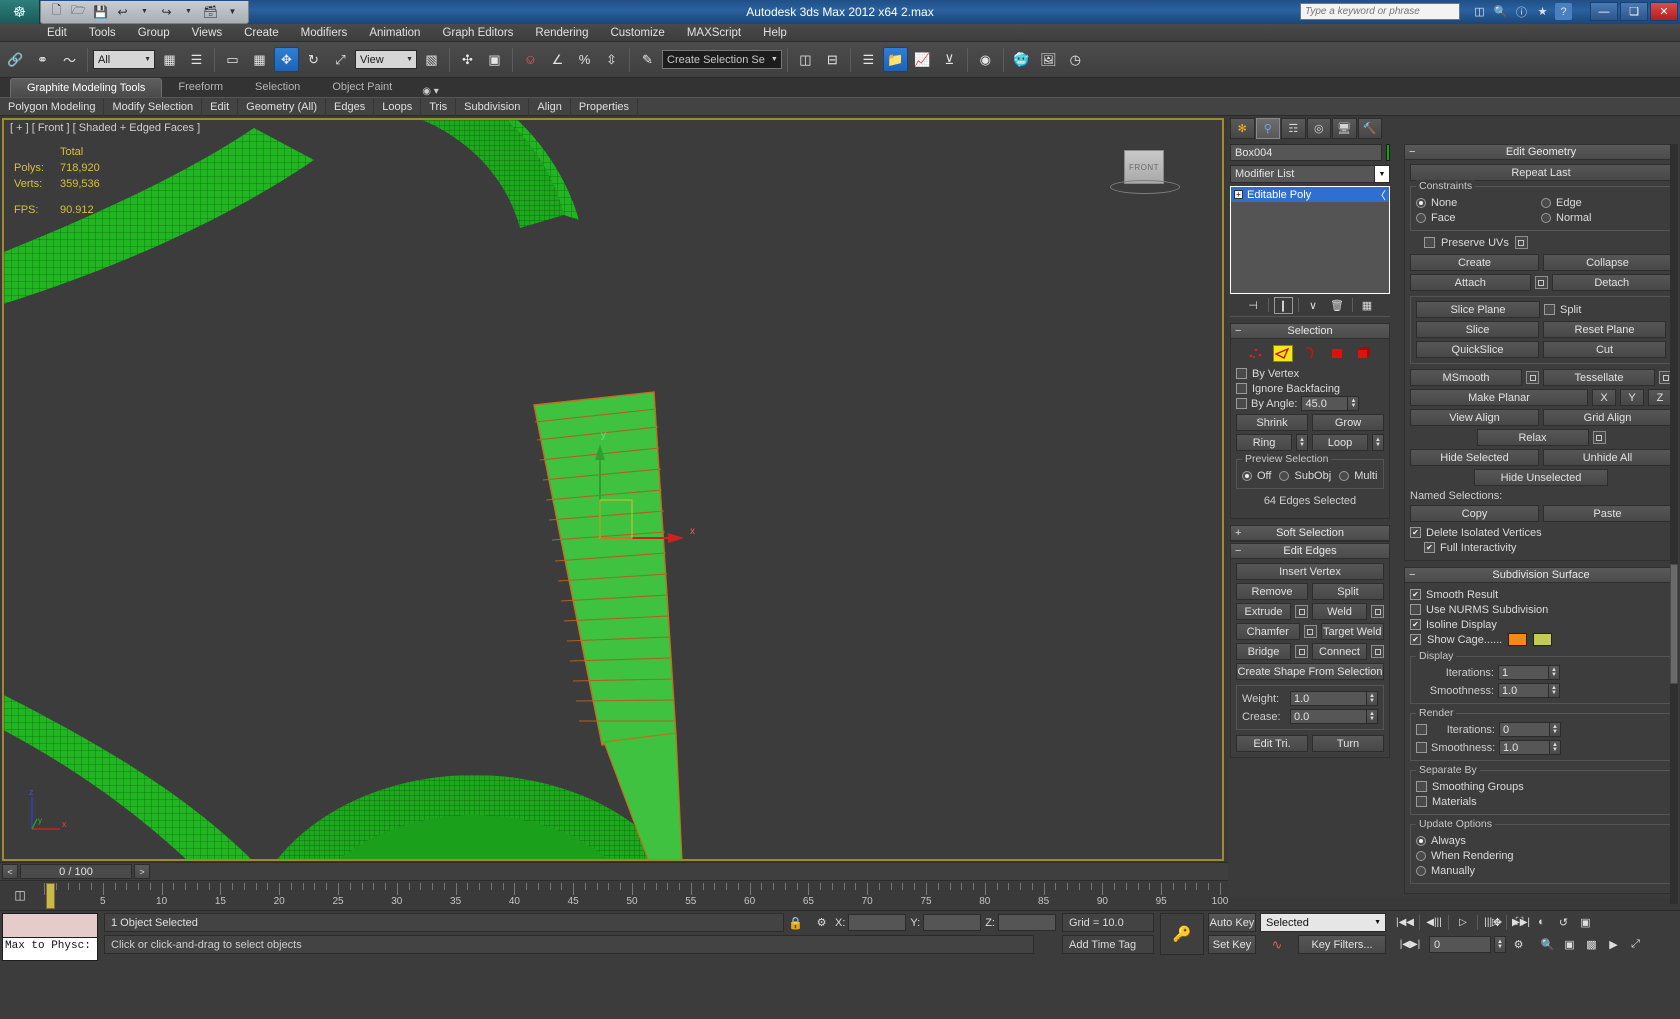 Image resolution: width=1680 pixels, height=1019 pixels. I want to click on add-time-tag-button: Add Time Tag, so click(1108, 944).